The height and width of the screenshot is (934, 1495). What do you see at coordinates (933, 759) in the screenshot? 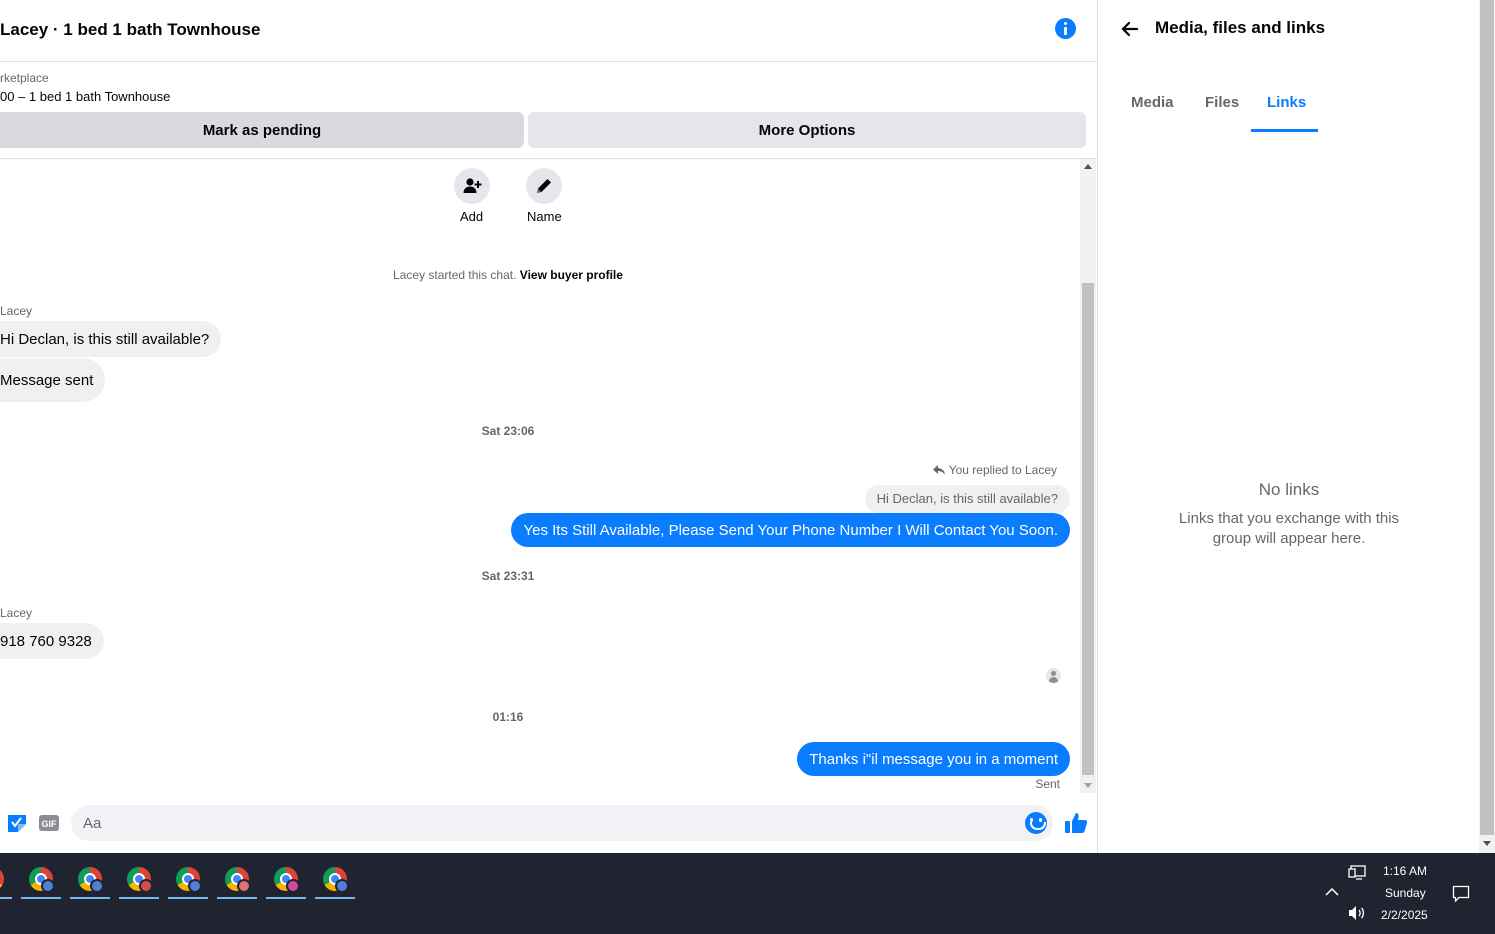
I see `message-bubble-outgoing: Thanks i"il message you in a moment` at bounding box center [933, 759].